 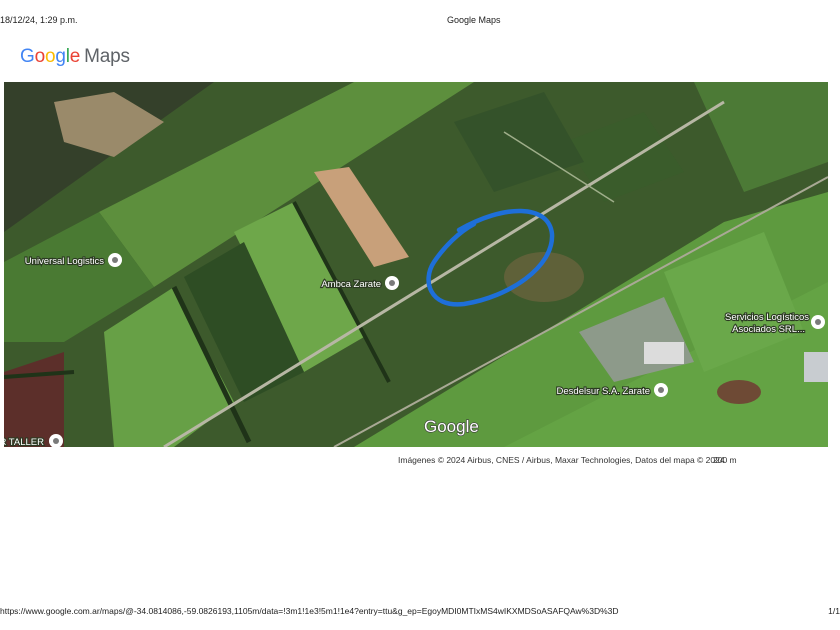 What do you see at coordinates (834, 611) in the screenshot?
I see `print-page-number: 1/1` at bounding box center [834, 611].